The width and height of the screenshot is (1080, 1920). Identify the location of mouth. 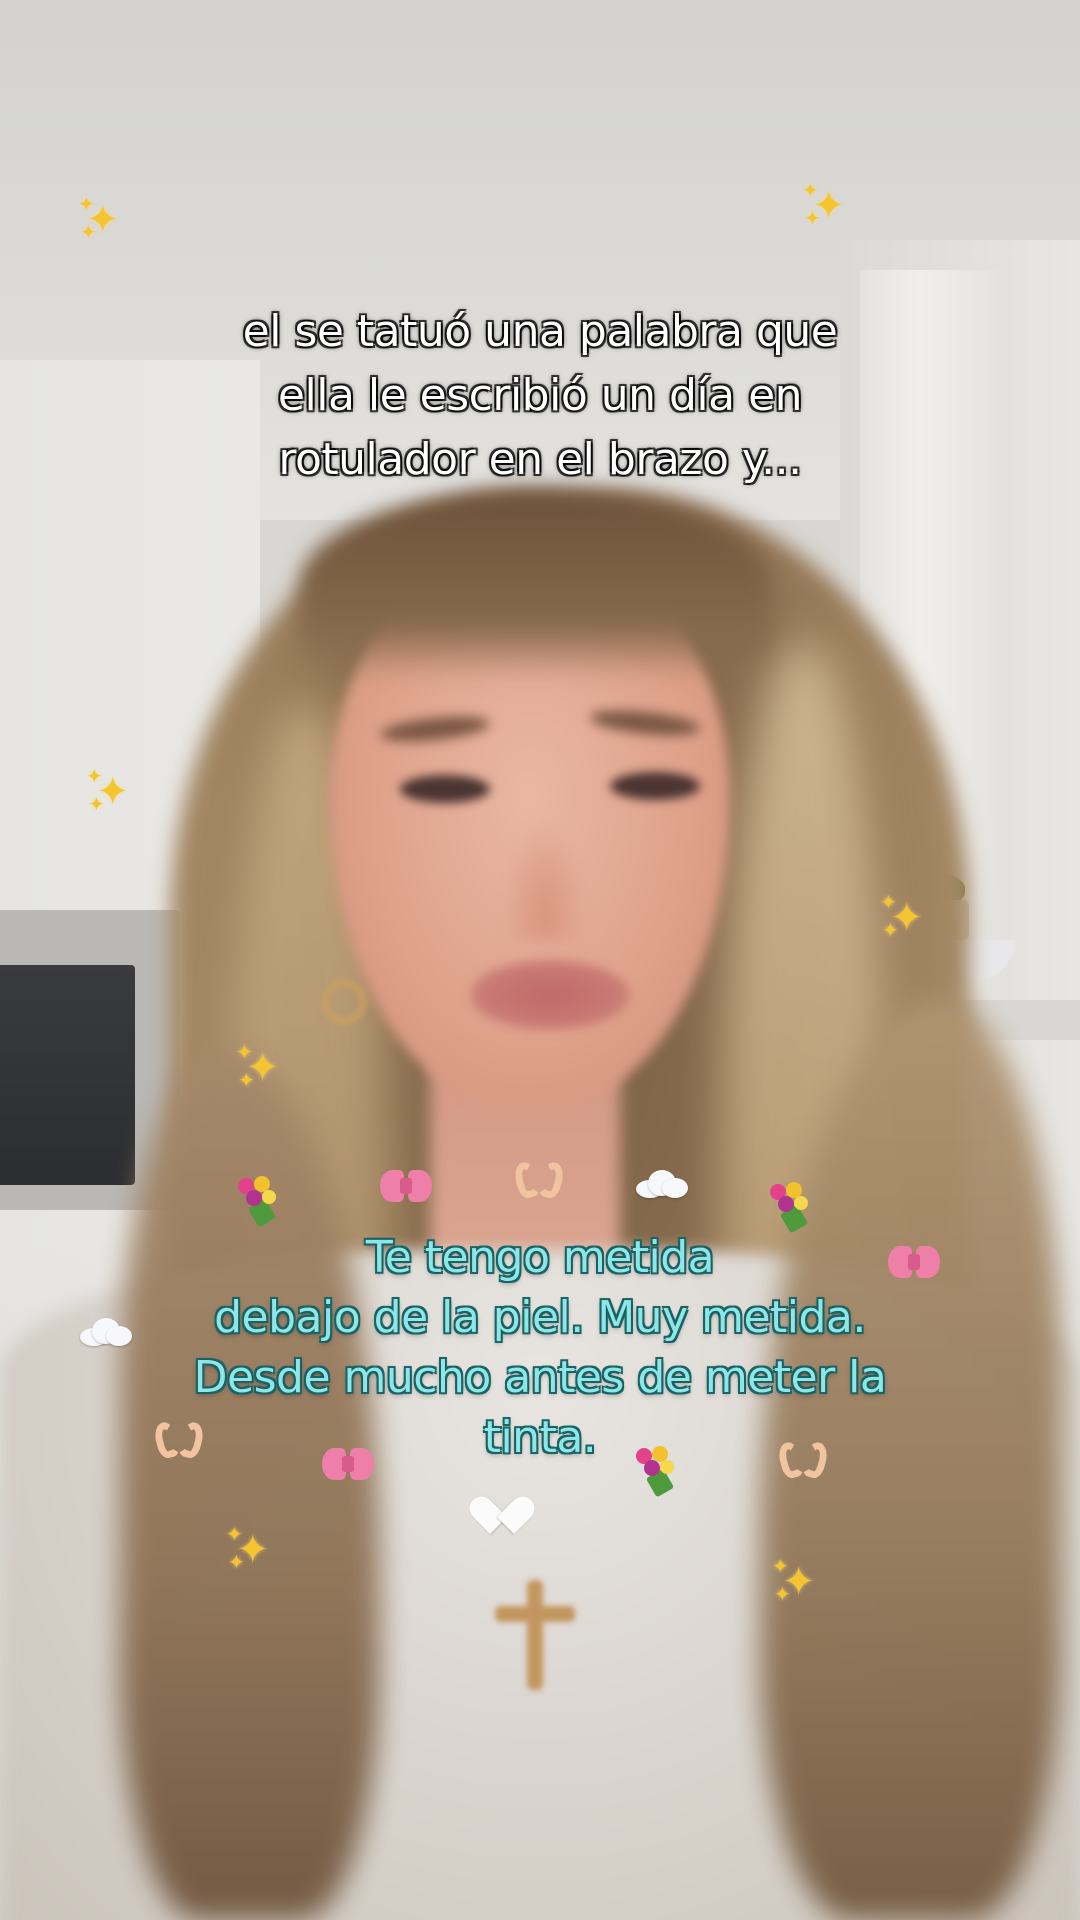
(550, 995).